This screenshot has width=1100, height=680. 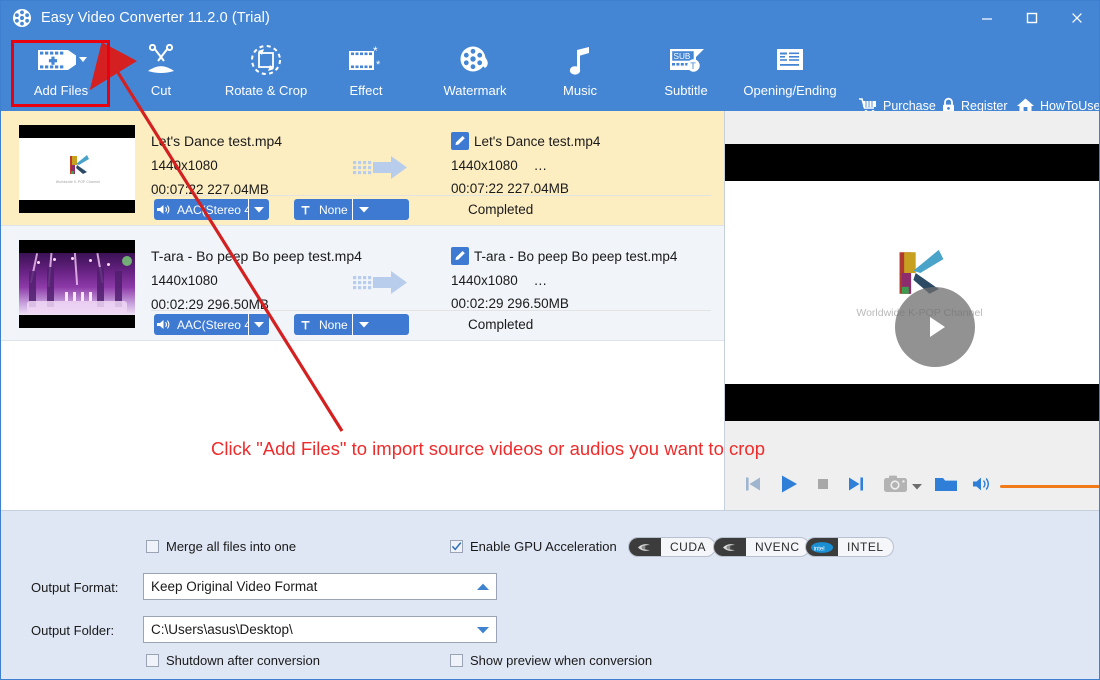 What do you see at coordinates (484, 165) in the screenshot?
I see `output-resolution: 1440x1080` at bounding box center [484, 165].